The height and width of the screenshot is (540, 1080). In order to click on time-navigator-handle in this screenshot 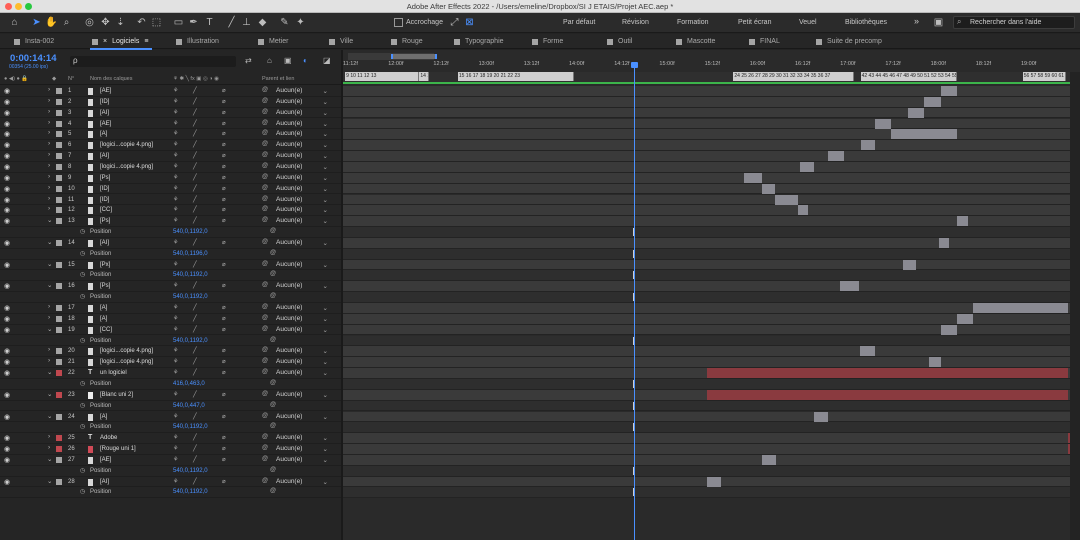, I will do `click(414, 56)`.